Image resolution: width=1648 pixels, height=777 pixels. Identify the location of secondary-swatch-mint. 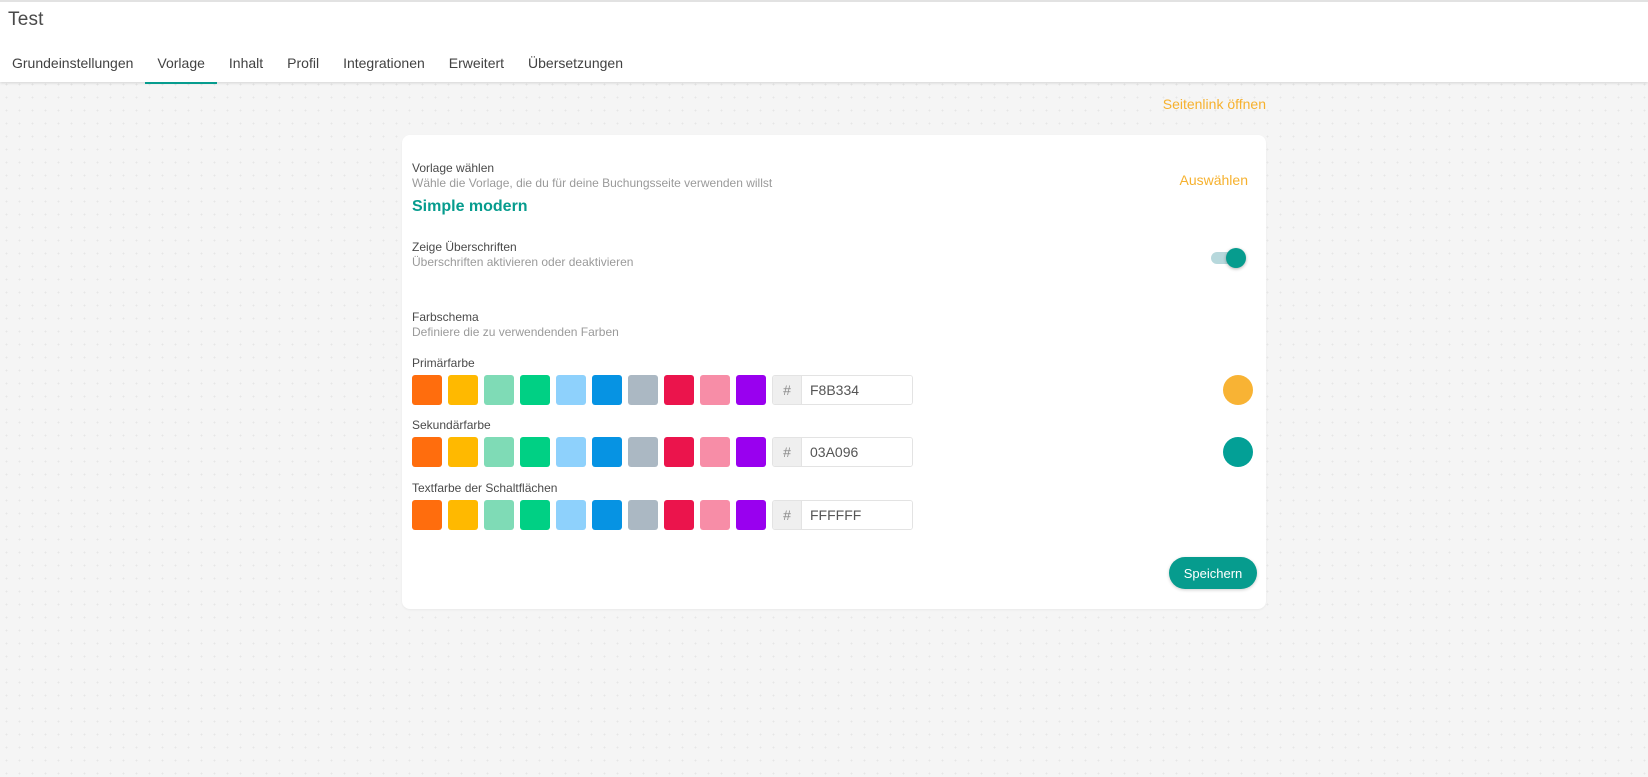
(499, 452).